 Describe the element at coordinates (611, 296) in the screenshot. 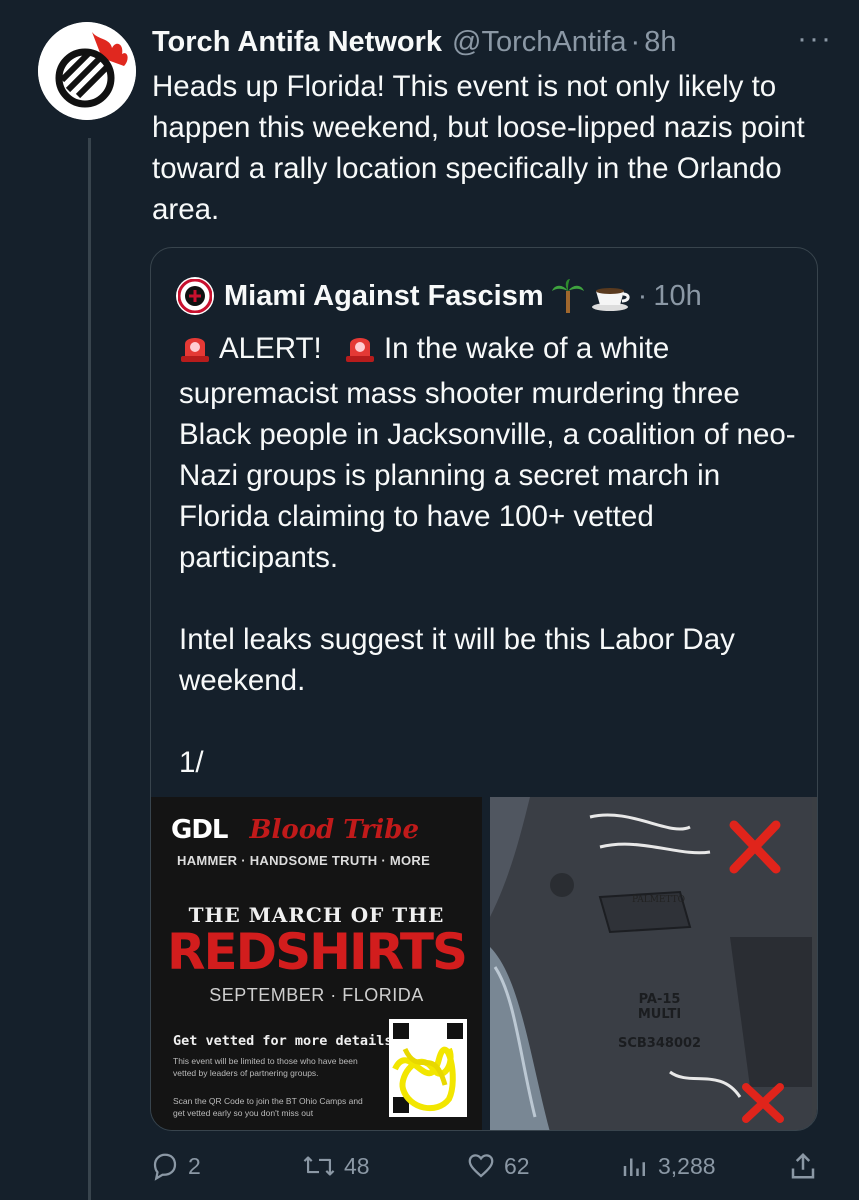

I see `coffee-cup-icon` at that location.